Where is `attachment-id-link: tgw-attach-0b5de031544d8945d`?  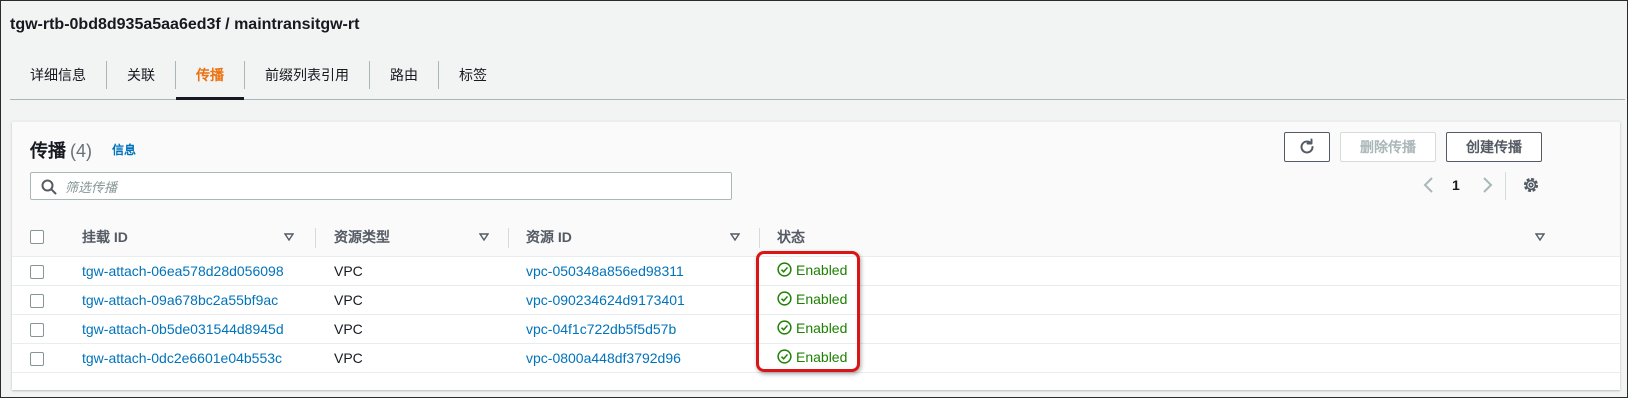 attachment-id-link: tgw-attach-0b5de031544d8945d is located at coordinates (183, 329).